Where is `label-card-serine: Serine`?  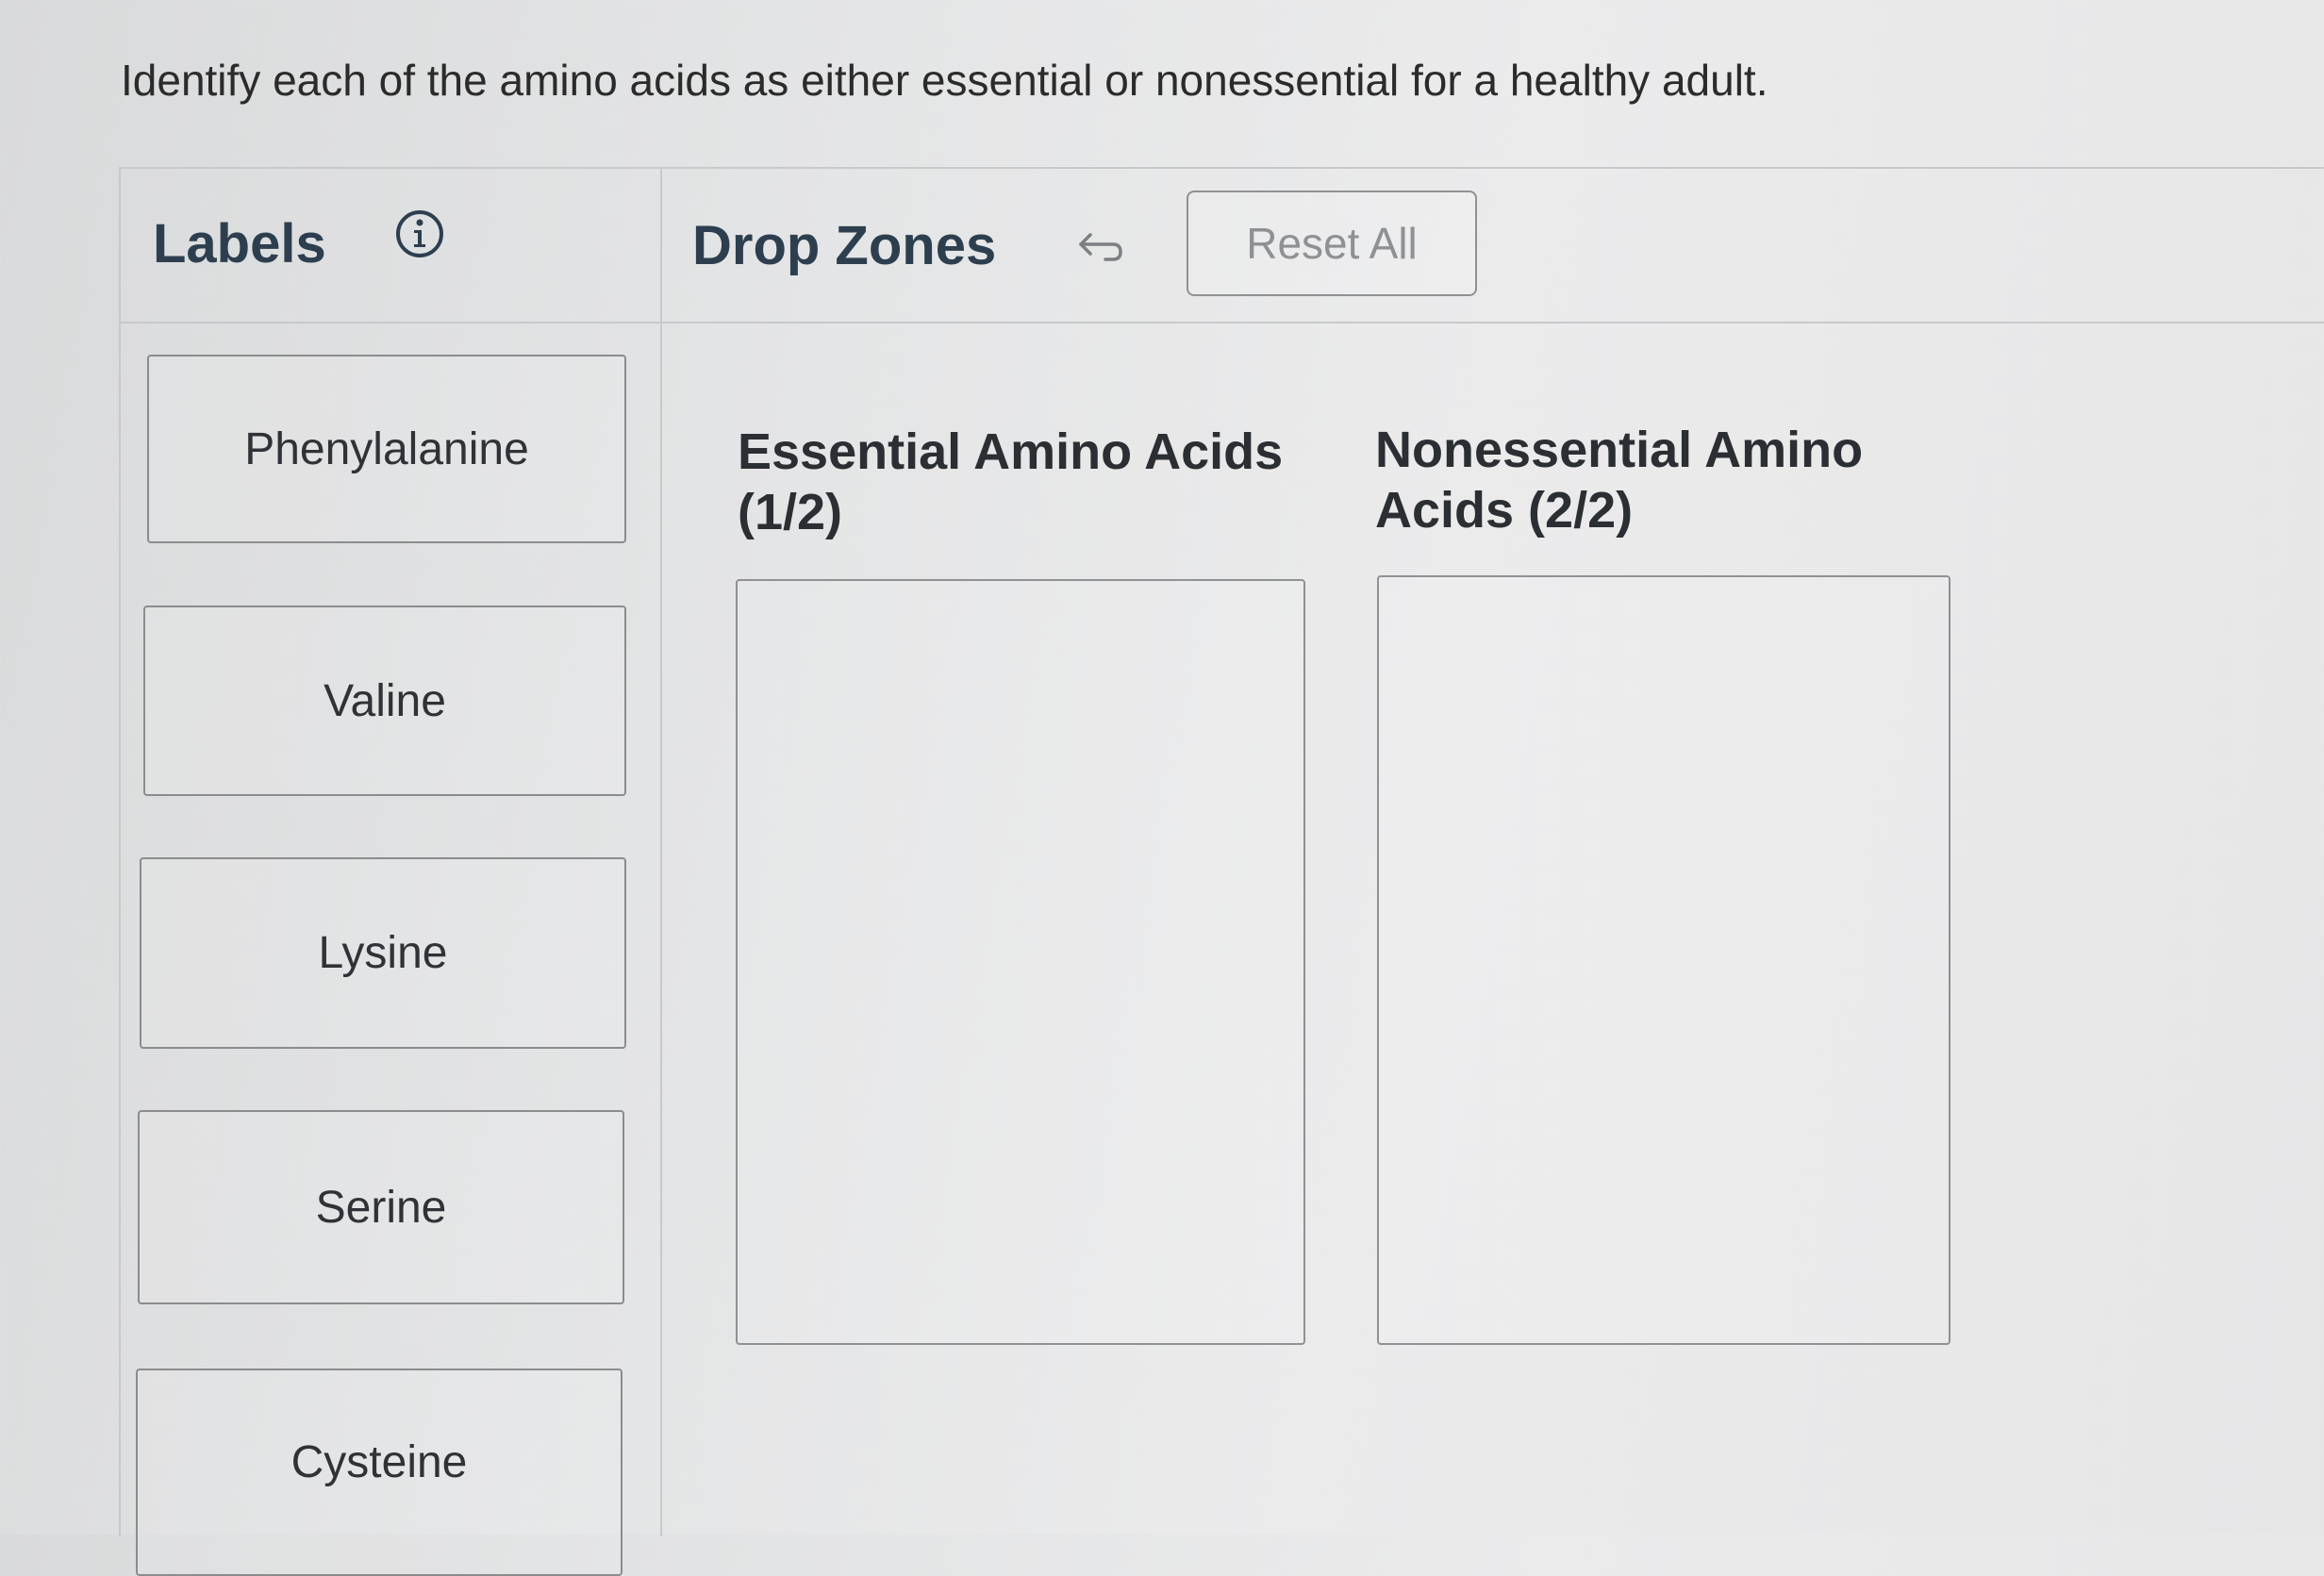
label-card-serine: Serine is located at coordinates (381, 1207).